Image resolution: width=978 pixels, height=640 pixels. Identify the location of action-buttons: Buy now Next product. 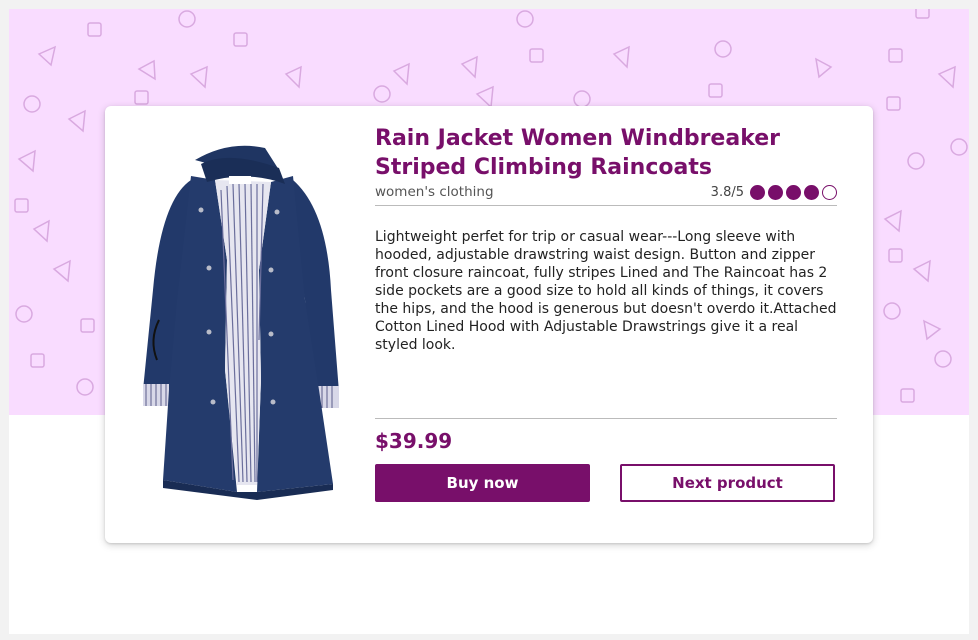
(606, 483).